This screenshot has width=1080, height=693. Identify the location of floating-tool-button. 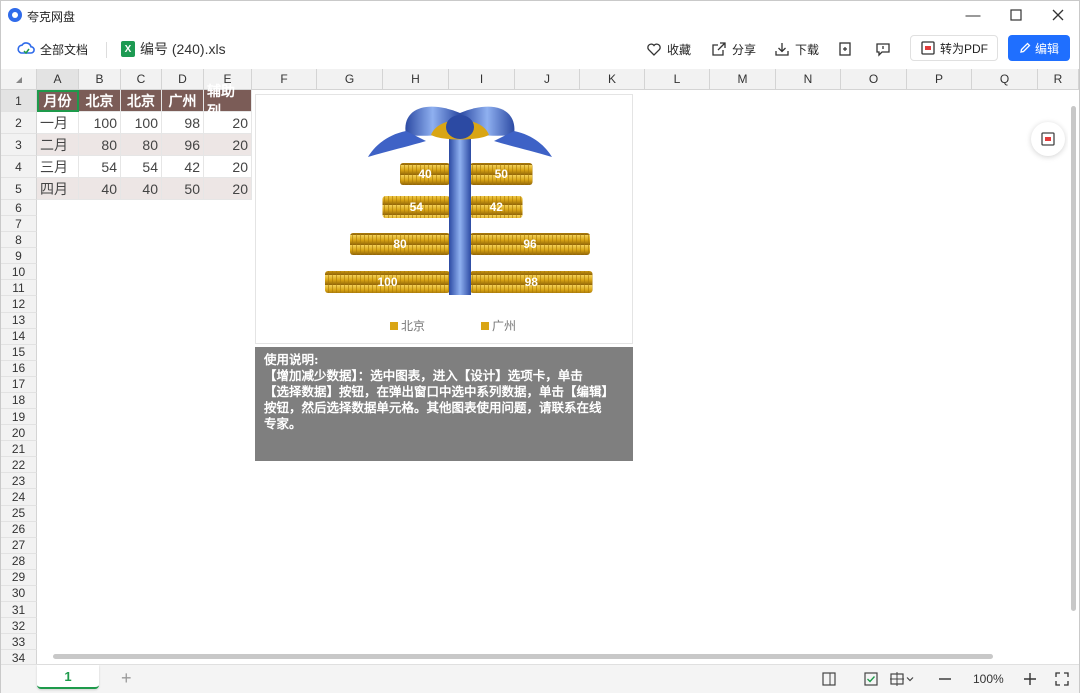
(1048, 139).